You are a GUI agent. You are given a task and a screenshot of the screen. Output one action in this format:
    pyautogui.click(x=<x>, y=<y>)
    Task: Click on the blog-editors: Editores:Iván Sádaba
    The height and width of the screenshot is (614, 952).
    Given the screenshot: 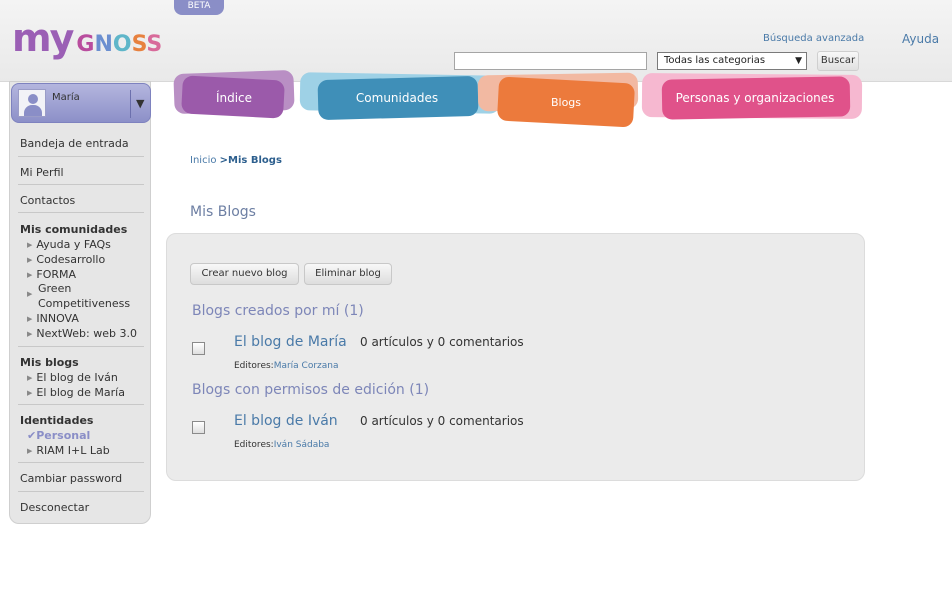 What is the action you would take?
    pyautogui.click(x=281, y=445)
    